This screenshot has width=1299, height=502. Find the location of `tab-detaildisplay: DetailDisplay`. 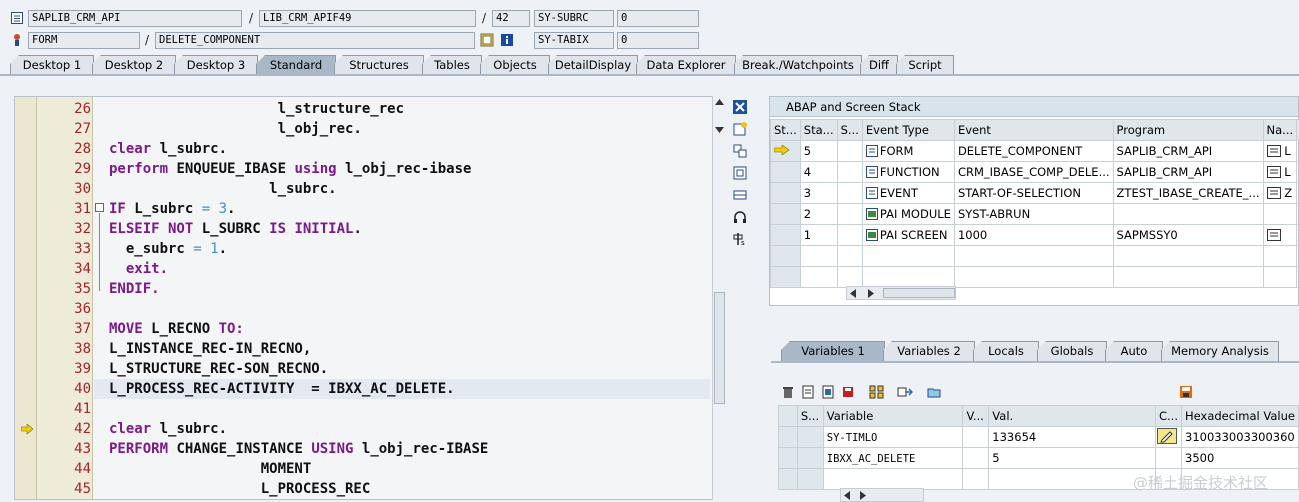

tab-detaildisplay: DetailDisplay is located at coordinates (593, 64).